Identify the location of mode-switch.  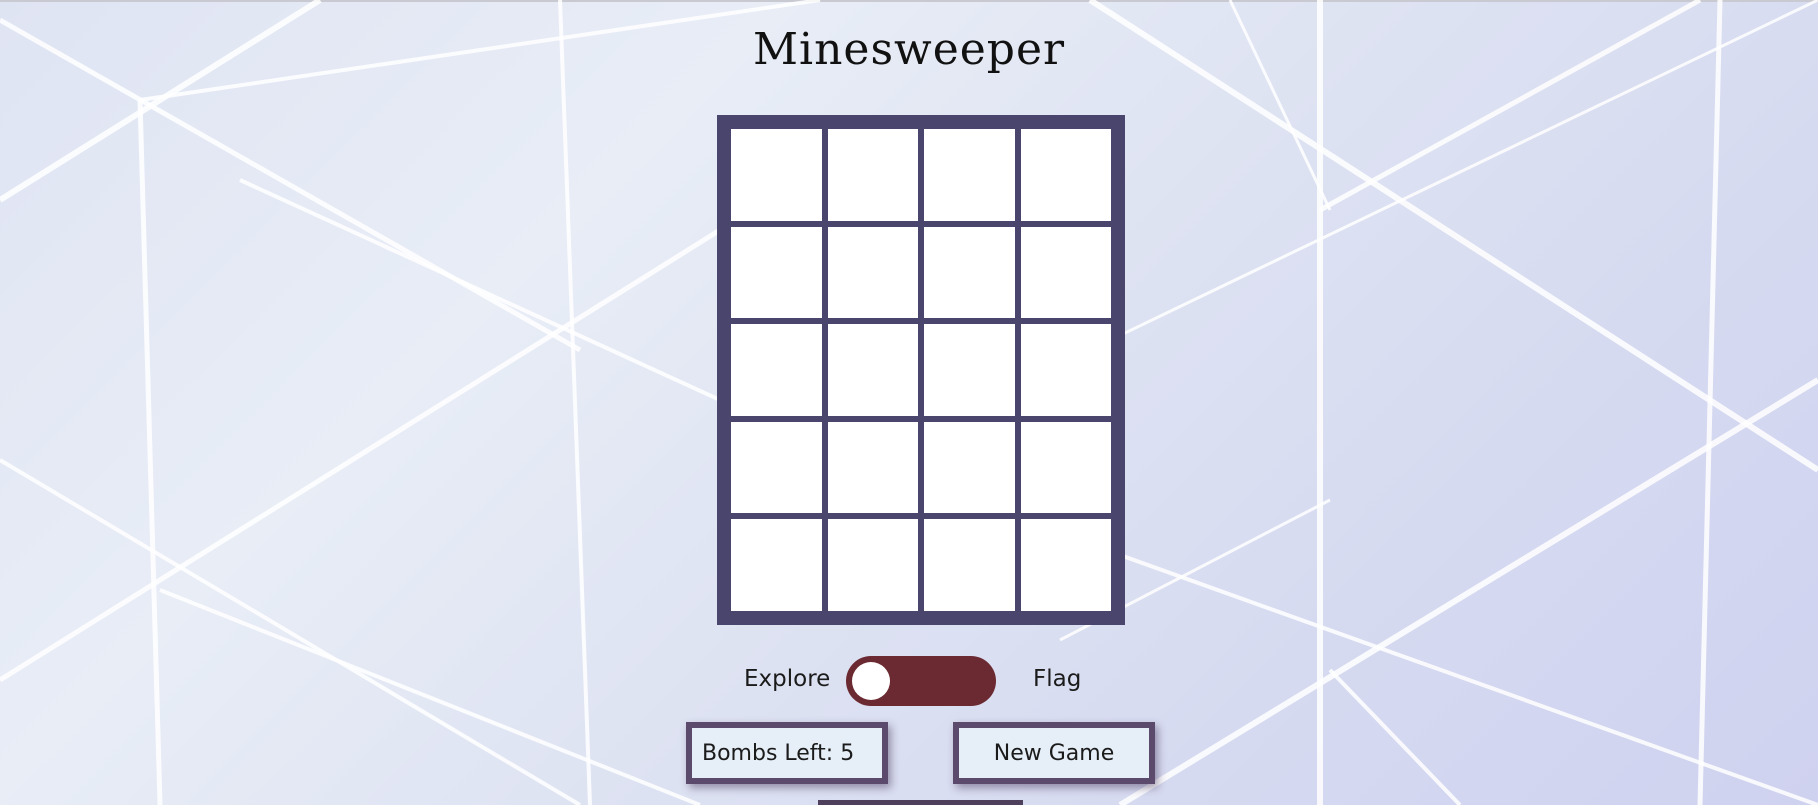
(921, 681).